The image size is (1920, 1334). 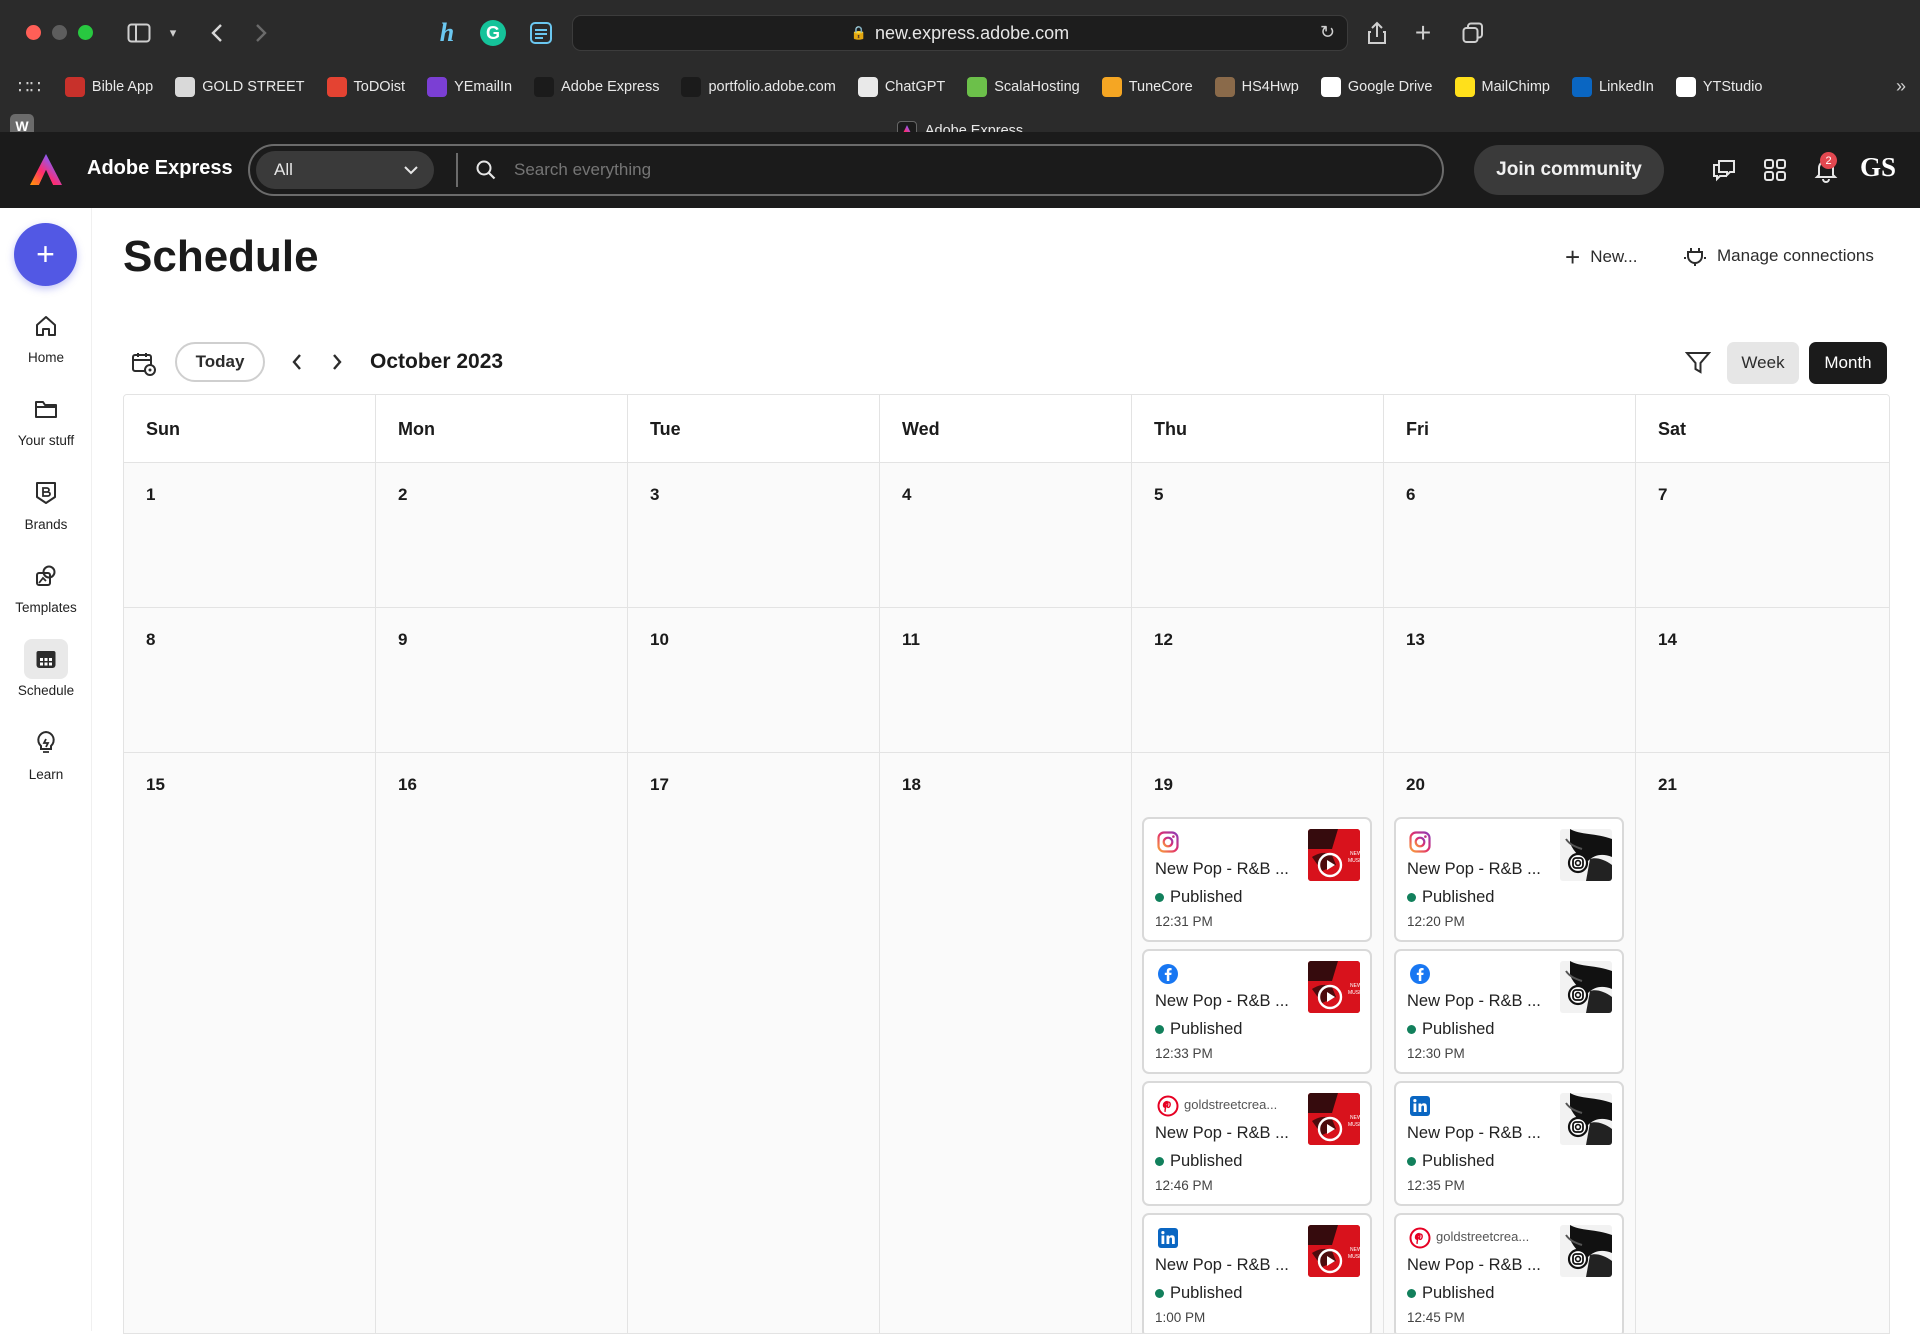 What do you see at coordinates (1762, 535) in the screenshot?
I see `calendar-day-cell: 7` at bounding box center [1762, 535].